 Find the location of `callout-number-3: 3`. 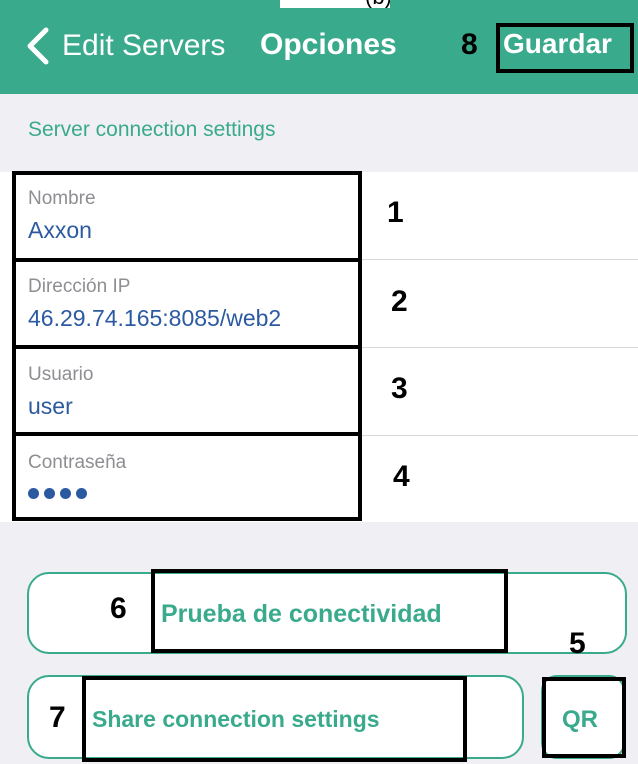

callout-number-3: 3 is located at coordinates (399, 388).